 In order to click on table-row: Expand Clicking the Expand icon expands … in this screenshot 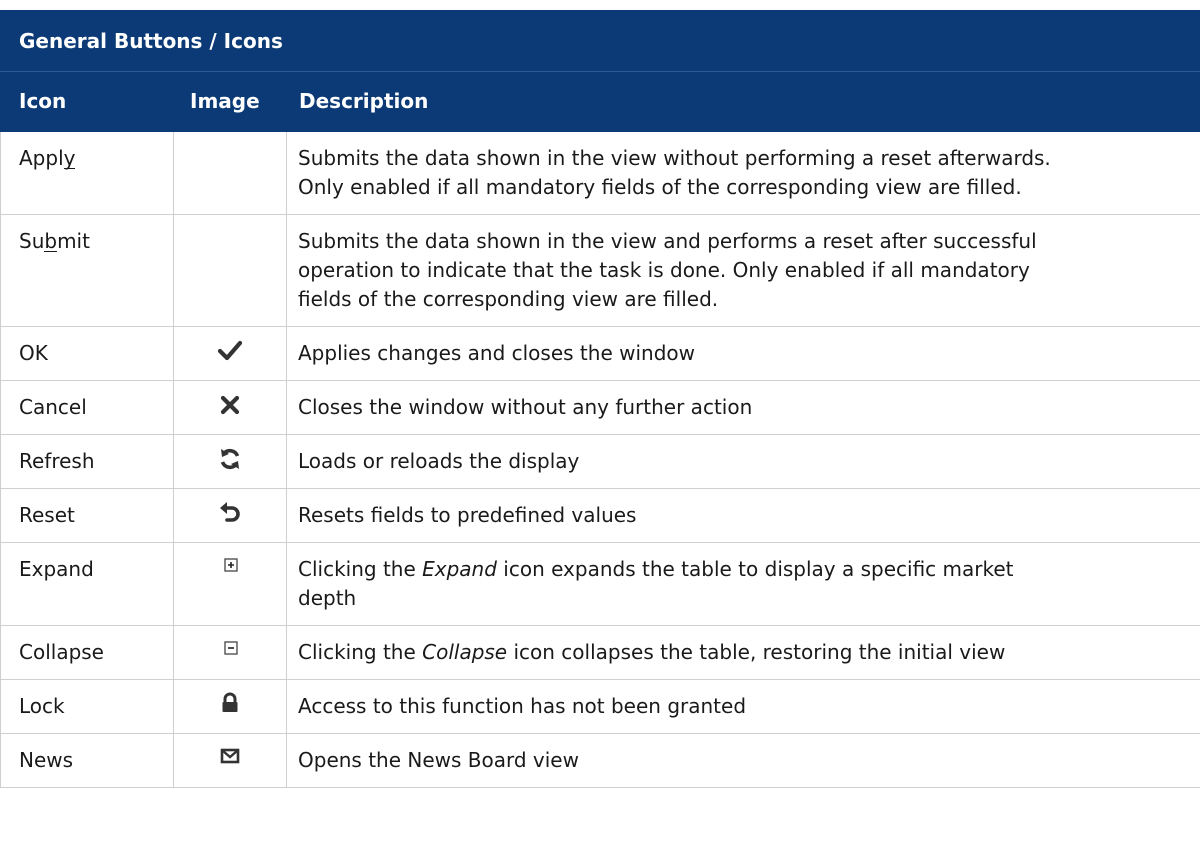, I will do `click(600, 584)`.